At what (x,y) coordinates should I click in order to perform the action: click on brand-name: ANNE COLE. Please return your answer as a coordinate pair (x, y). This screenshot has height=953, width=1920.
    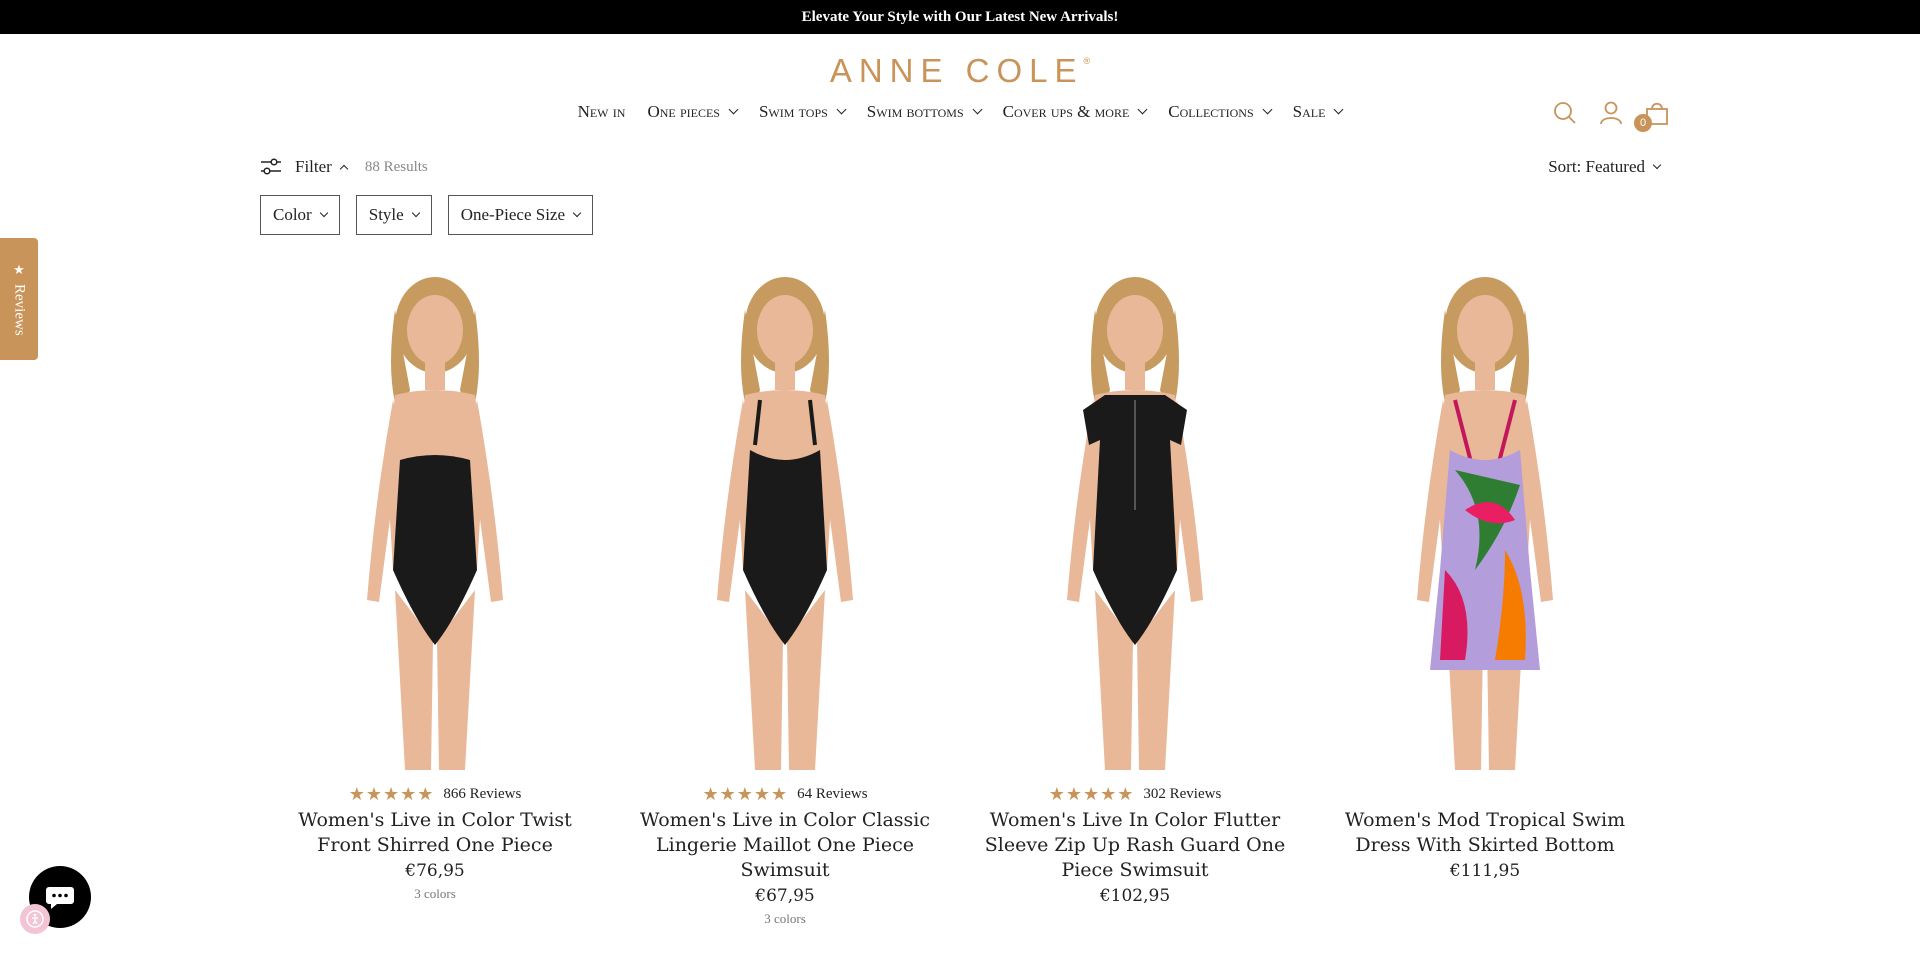
    Looking at the image, I should click on (956, 70).